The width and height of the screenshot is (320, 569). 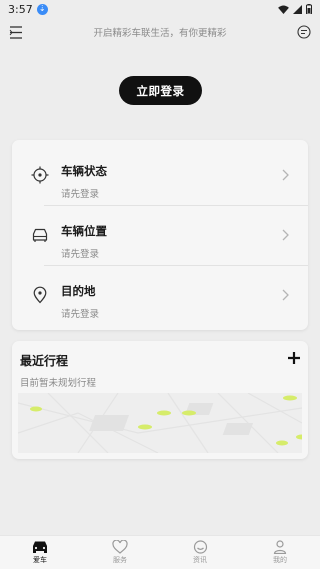 I want to click on destination-title: 目的地, so click(x=78, y=291).